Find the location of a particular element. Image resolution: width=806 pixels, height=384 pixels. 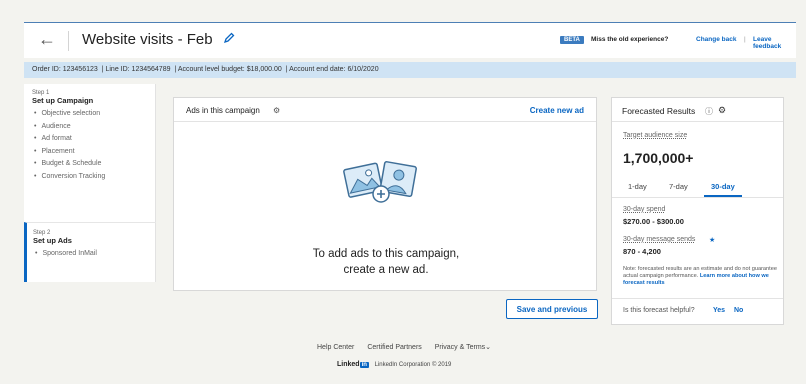

step-item-audience: Audience is located at coordinates (90, 126).